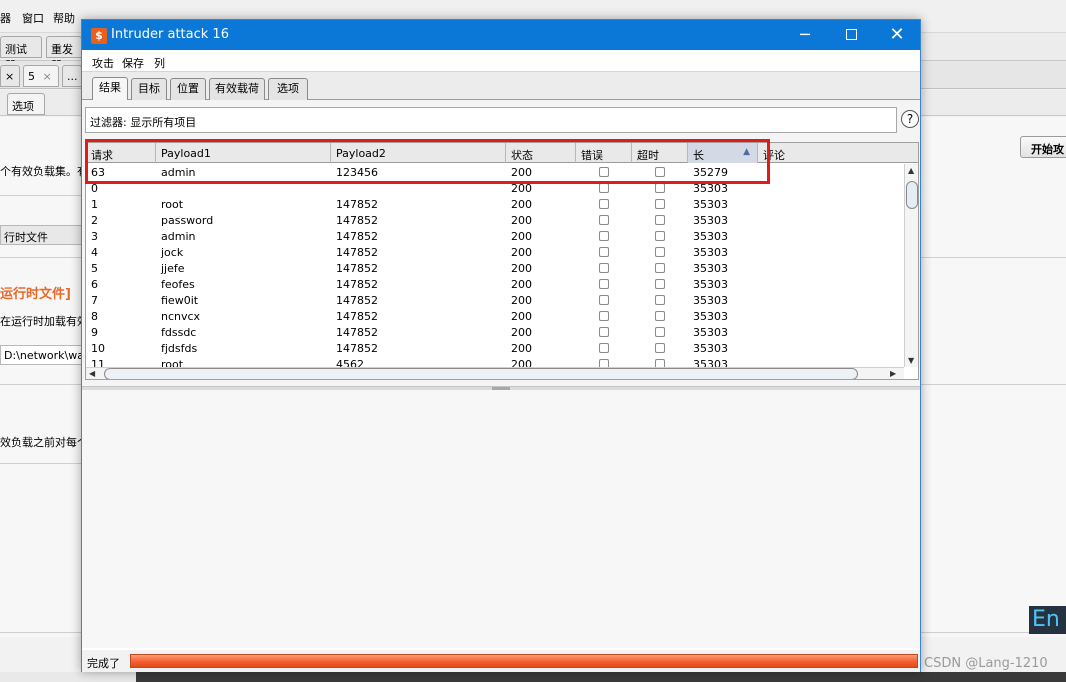 This screenshot has width=1066, height=682. I want to click on table-row: 0 200 35303, so click(495, 188).